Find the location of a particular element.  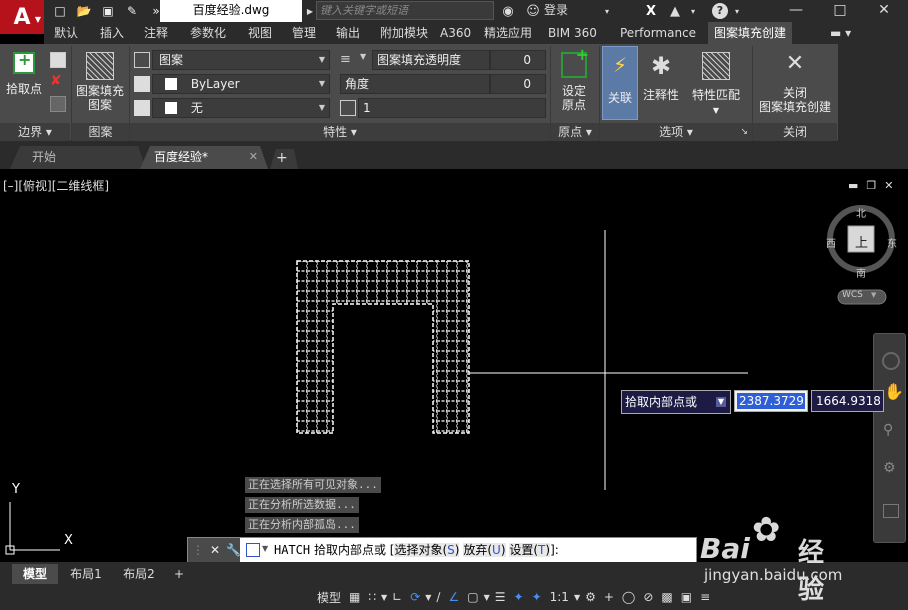

ribbon-tab: Performance is located at coordinates (658, 33).